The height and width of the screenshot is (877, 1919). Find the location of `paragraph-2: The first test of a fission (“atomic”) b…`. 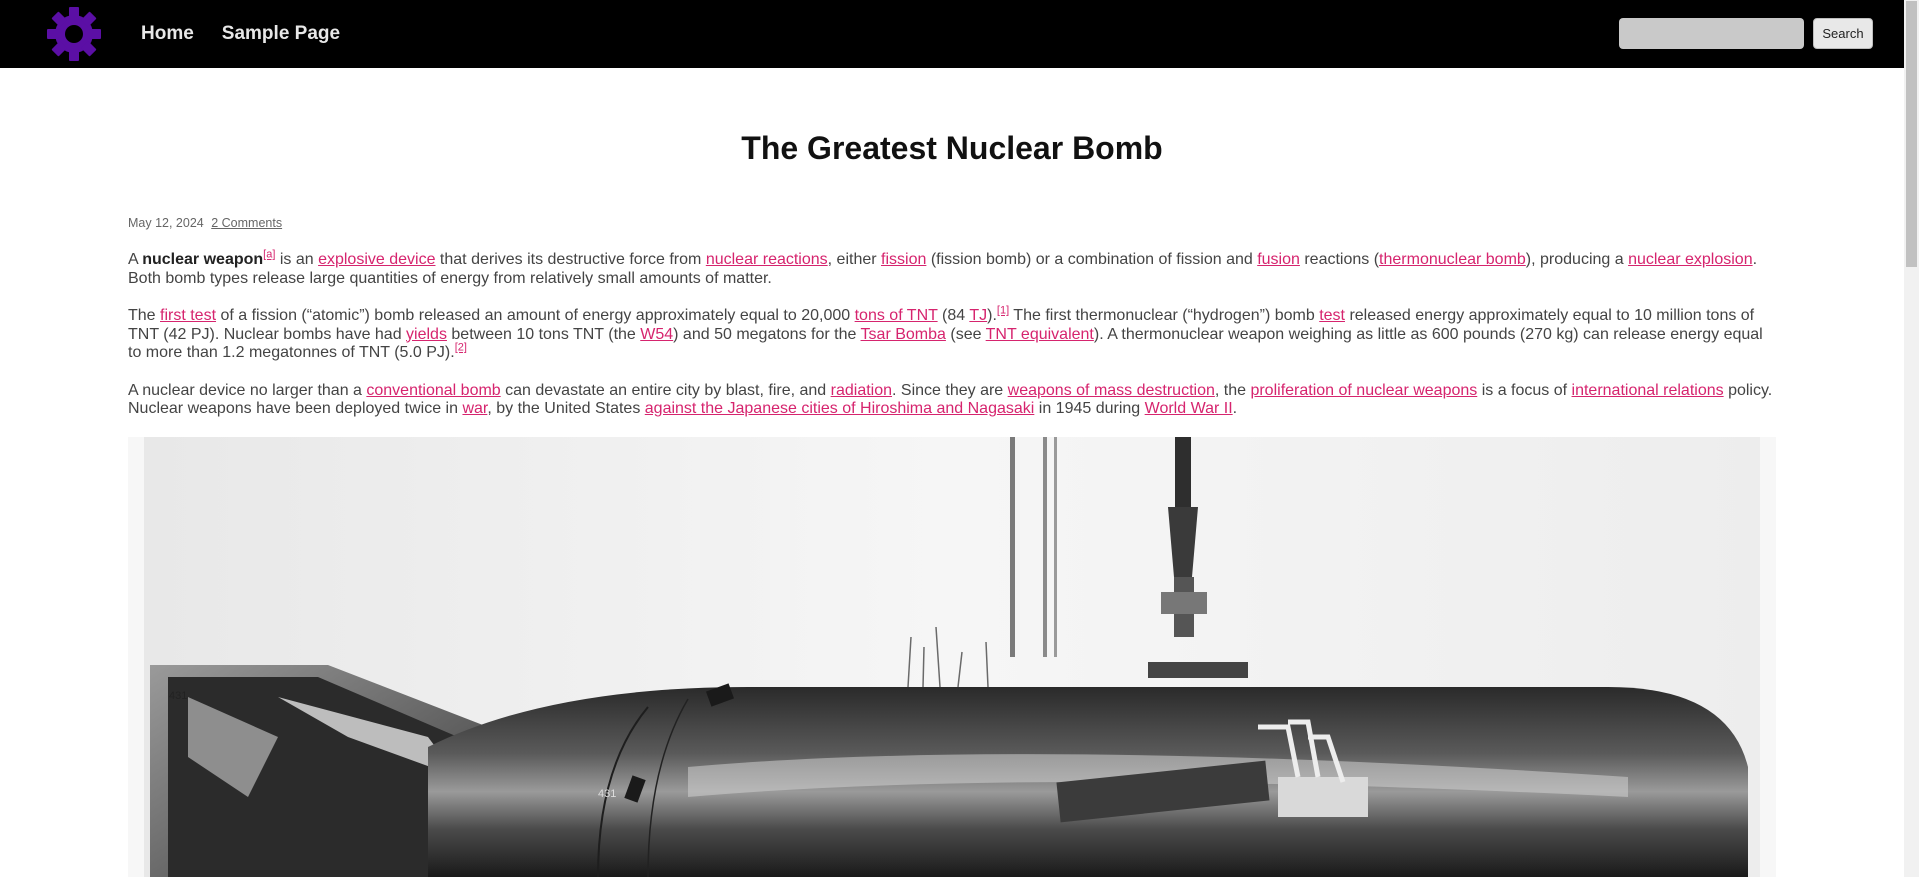

paragraph-2: The first test of a fission (“atomic”) b… is located at coordinates (952, 334).